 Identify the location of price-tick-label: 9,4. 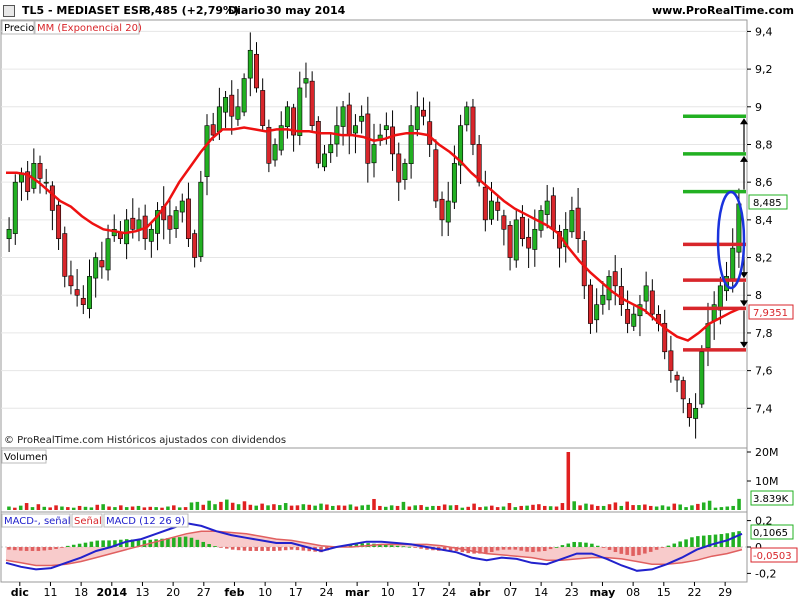
(764, 31).